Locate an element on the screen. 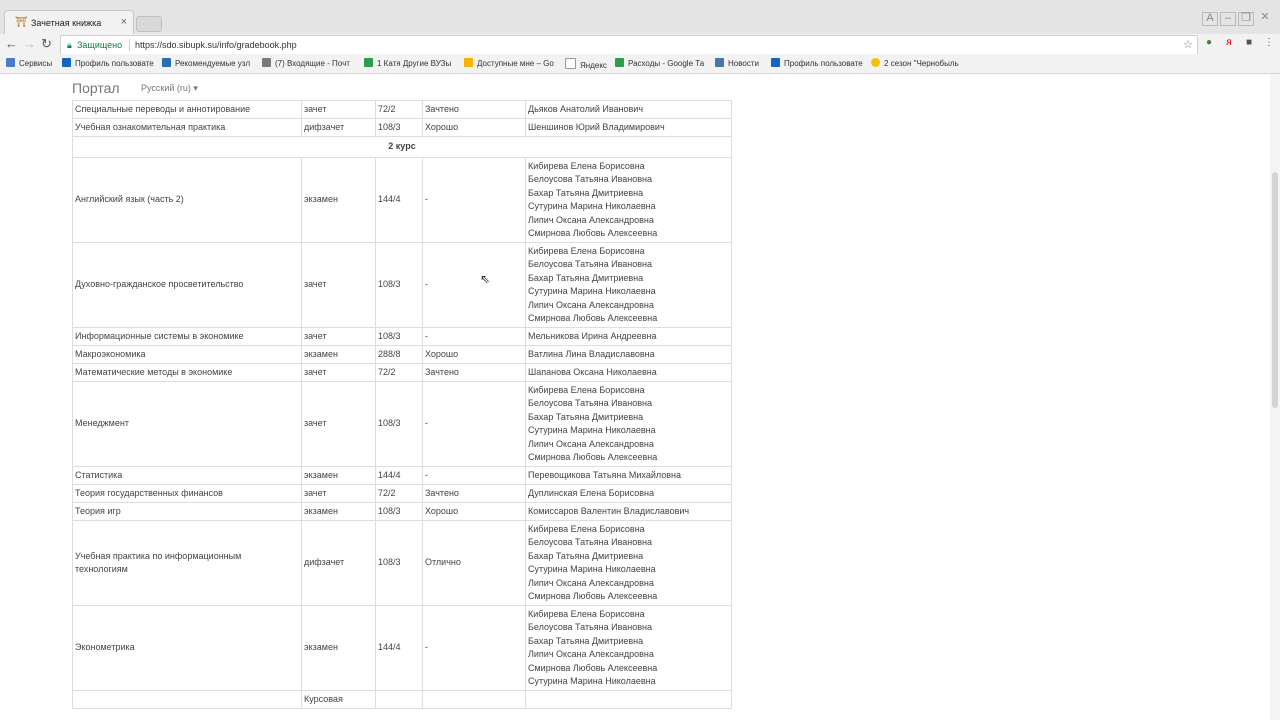  vk-icon is located at coordinates (719, 62).